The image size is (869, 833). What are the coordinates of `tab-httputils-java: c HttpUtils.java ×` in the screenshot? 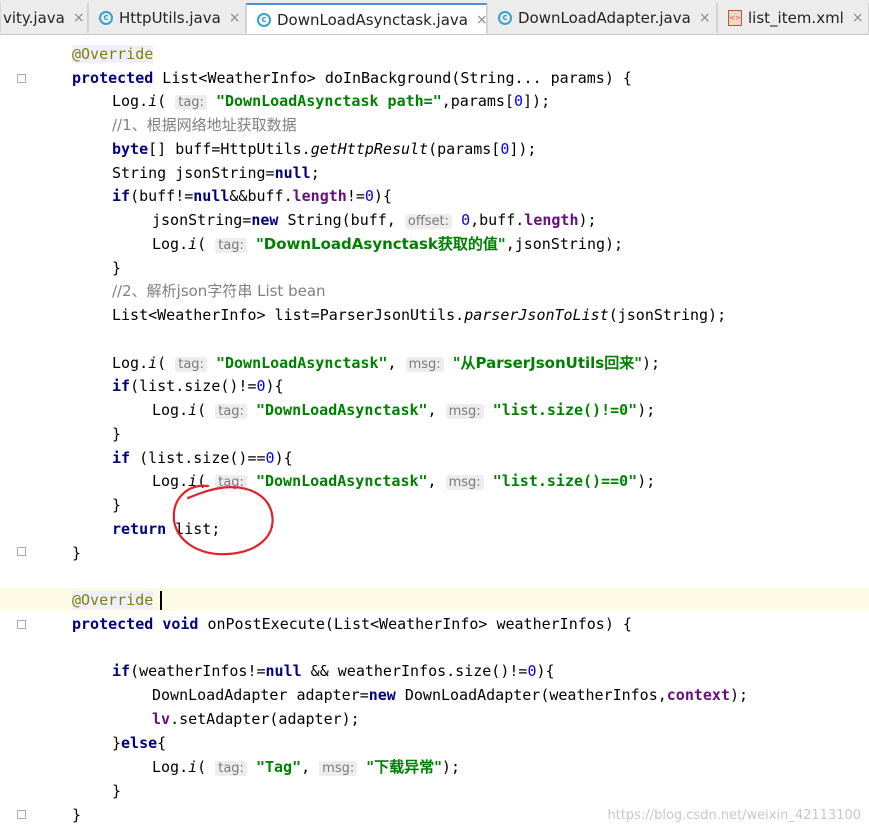 It's located at (167, 18).